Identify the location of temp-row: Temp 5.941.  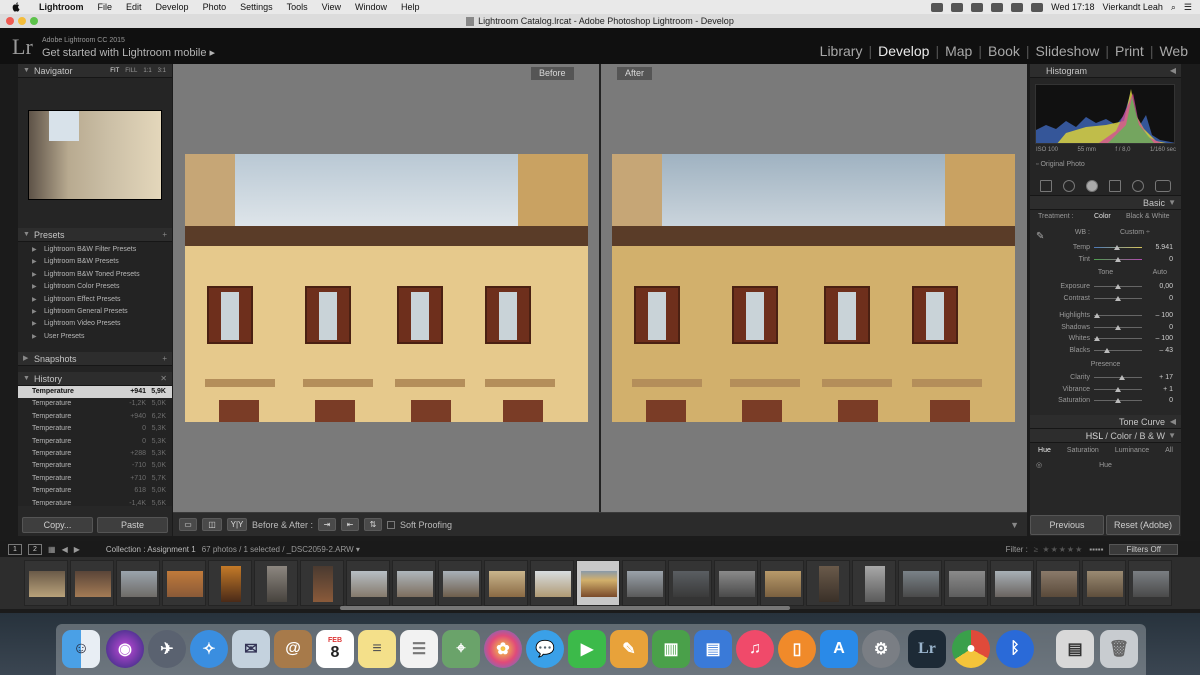
(1105, 248).